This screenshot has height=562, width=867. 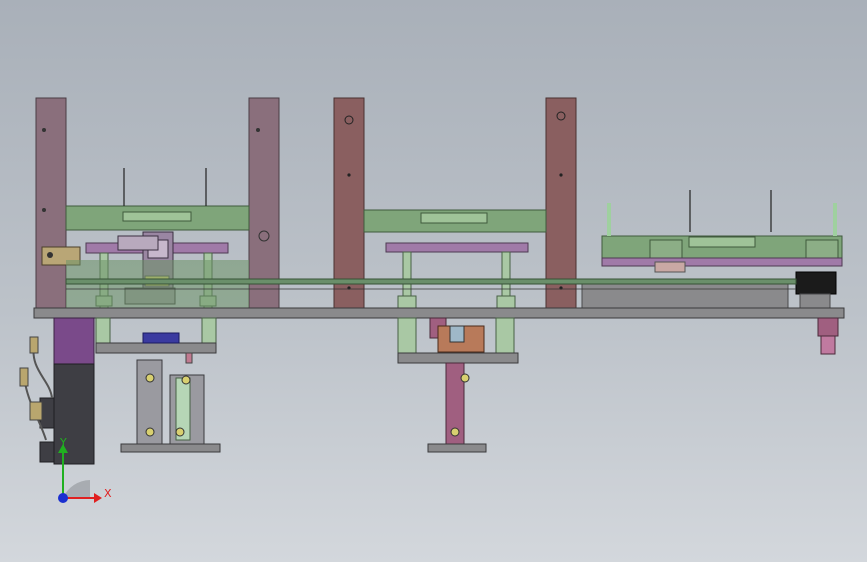 I want to click on triad-x-label: X, so click(x=108, y=493).